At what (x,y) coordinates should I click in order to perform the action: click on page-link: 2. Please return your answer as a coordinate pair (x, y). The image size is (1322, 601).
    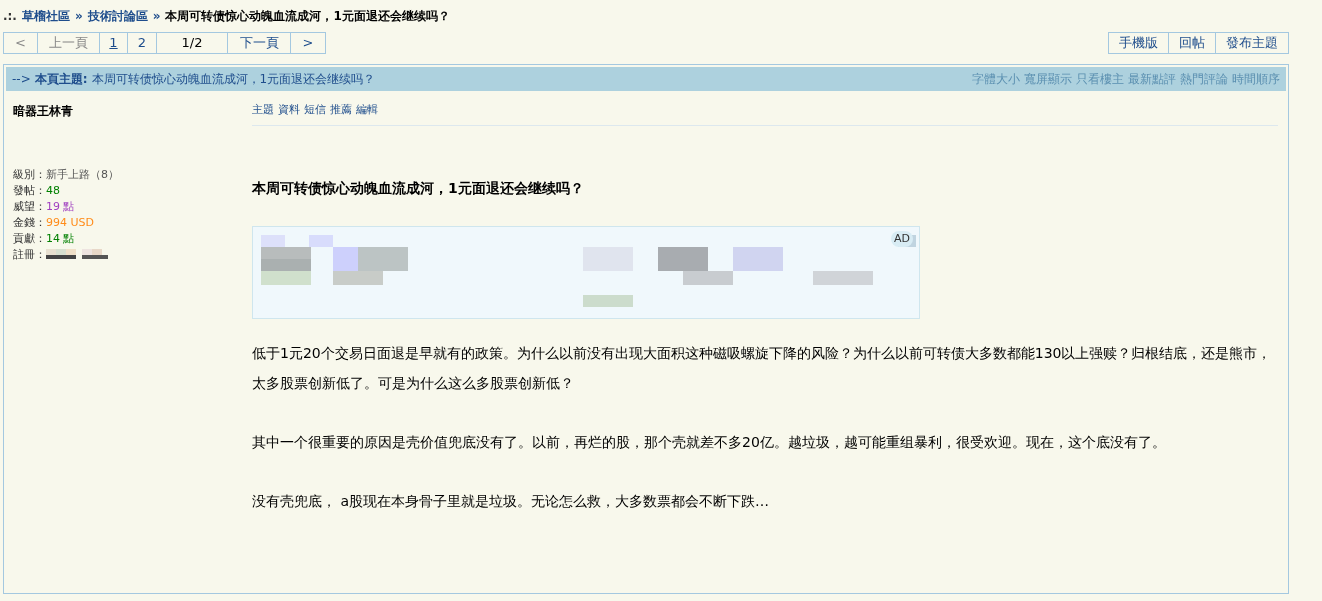
    Looking at the image, I should click on (142, 43).